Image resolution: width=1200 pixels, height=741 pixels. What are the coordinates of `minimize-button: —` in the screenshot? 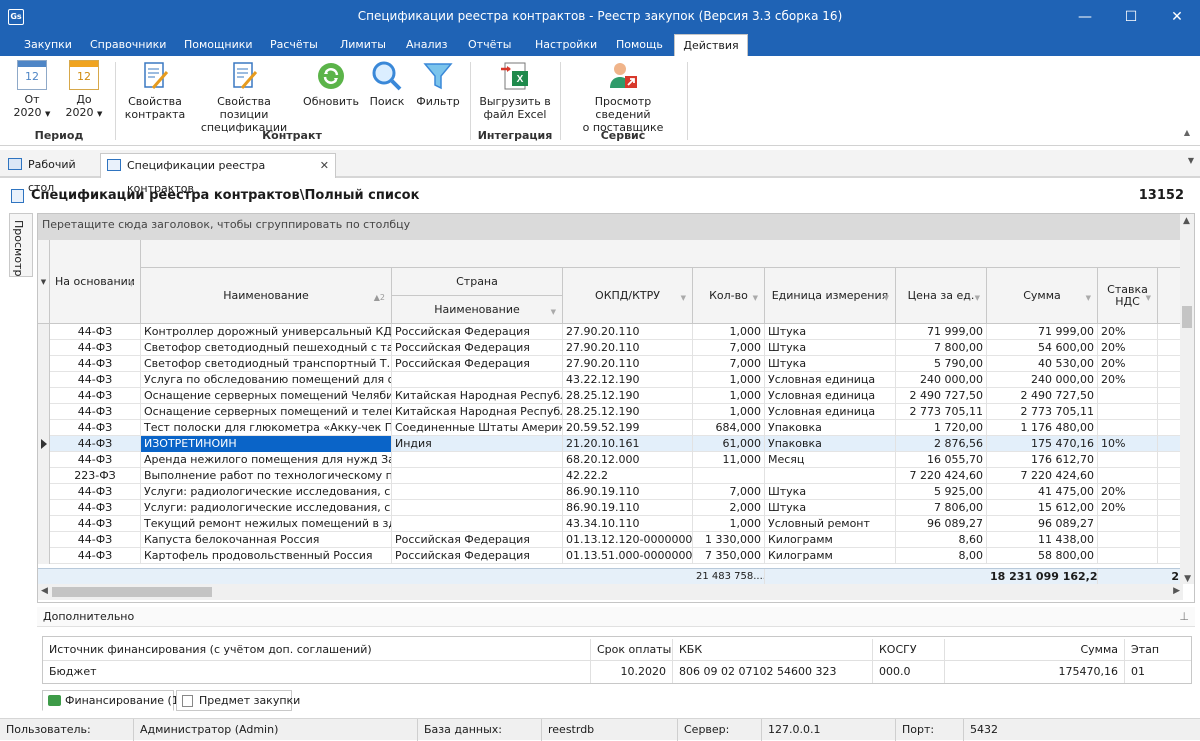 It's located at (1085, 17).